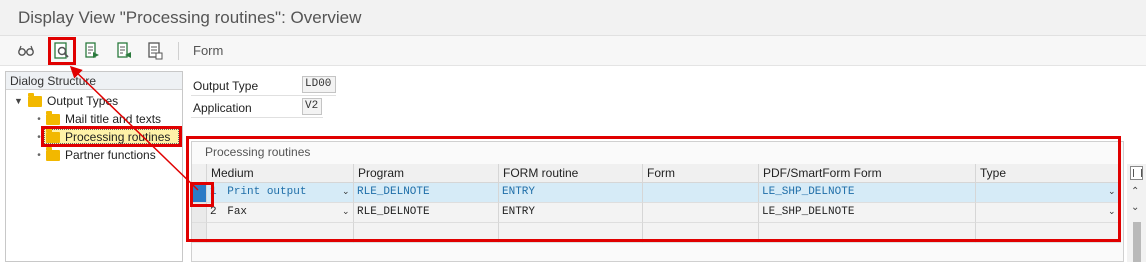 The height and width of the screenshot is (262, 1146). Describe the element at coordinates (53, 135) in the screenshot. I see `open-folder-icon` at that location.